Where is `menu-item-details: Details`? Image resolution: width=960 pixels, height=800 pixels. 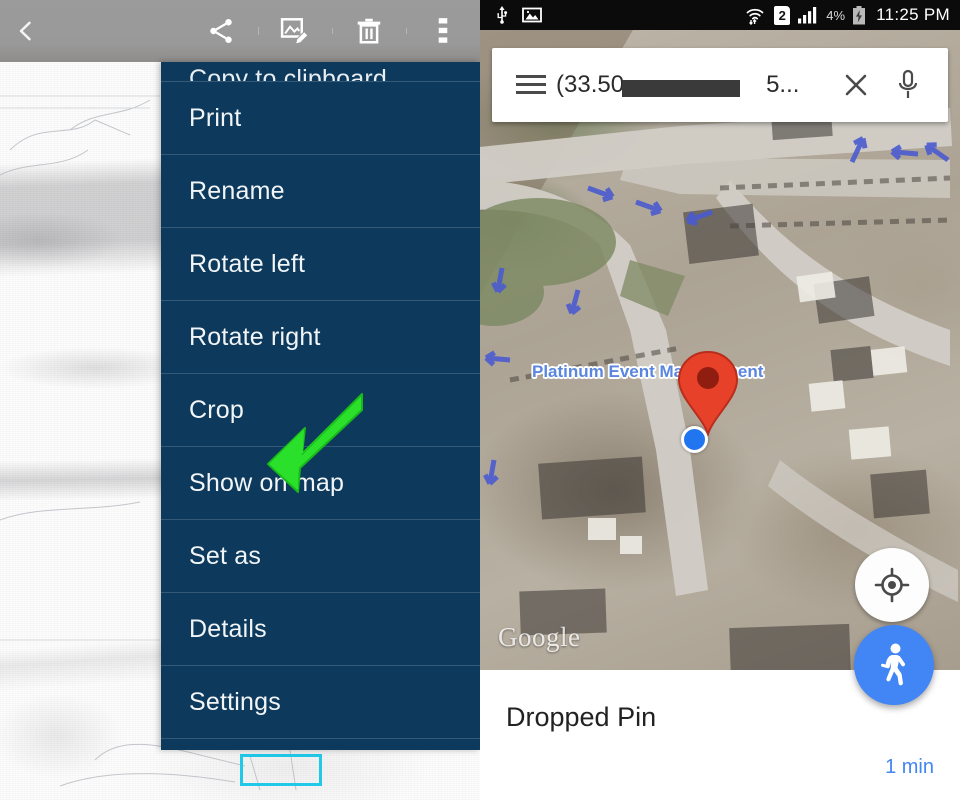 menu-item-details: Details is located at coordinates (320, 629).